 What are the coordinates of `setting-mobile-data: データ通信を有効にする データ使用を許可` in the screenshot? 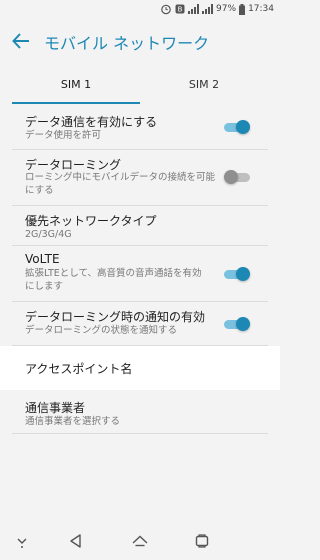 It's located at (140, 128).